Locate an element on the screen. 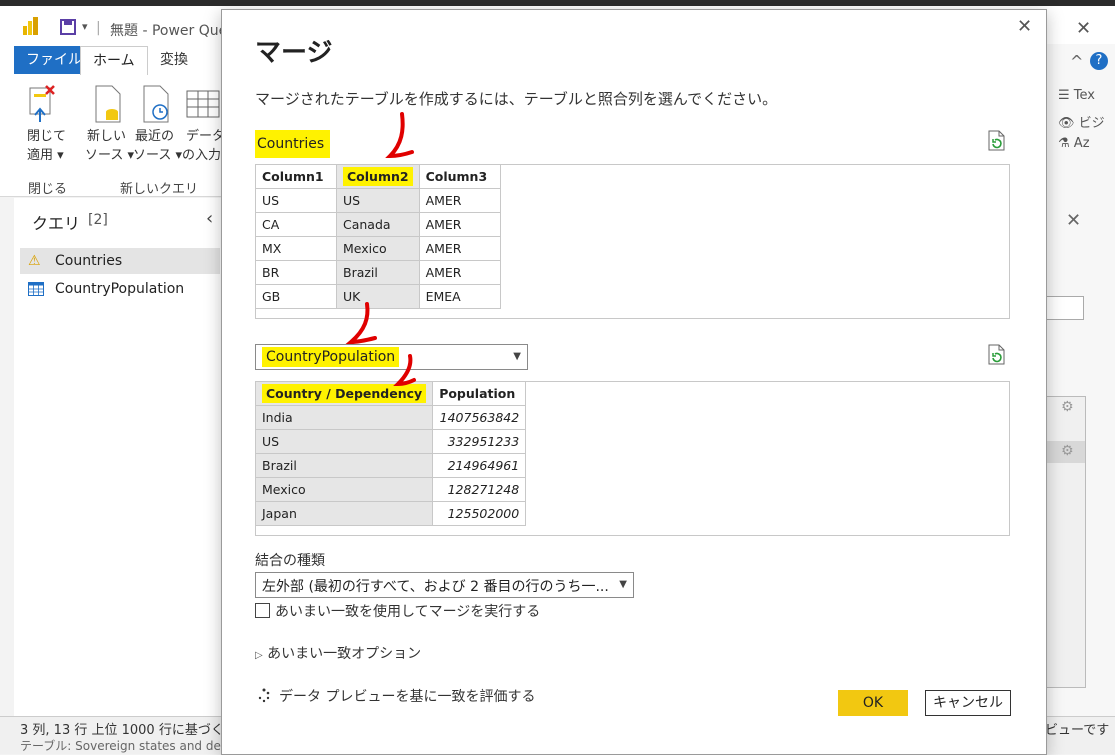 The width and height of the screenshot is (1115, 755). enter-data-button is located at coordinates (203, 105).